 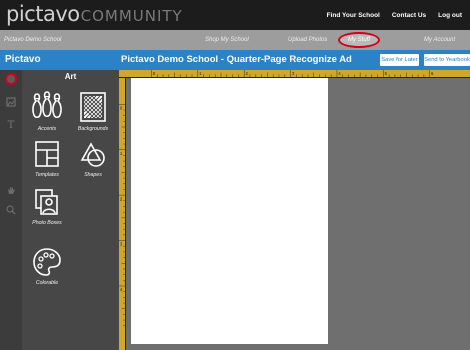 I want to click on palette-icon, so click(x=11, y=79).